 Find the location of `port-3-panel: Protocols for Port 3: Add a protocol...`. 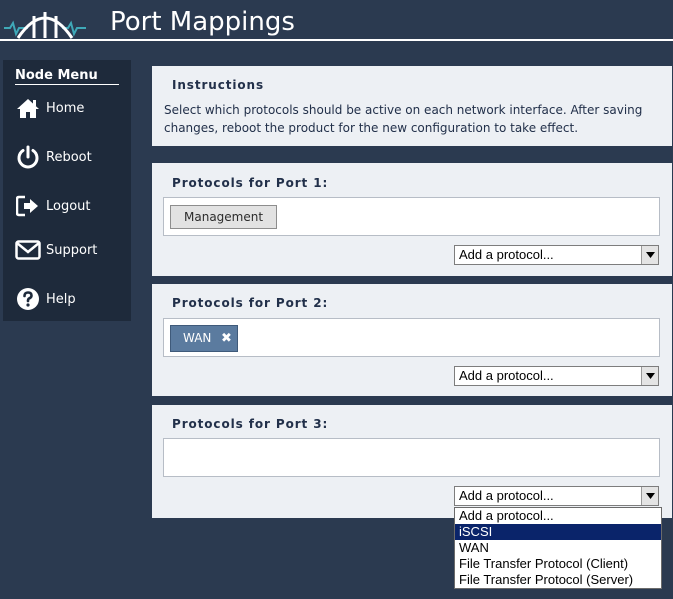

port-3-panel: Protocols for Port 3: Add a protocol... is located at coordinates (412, 461).